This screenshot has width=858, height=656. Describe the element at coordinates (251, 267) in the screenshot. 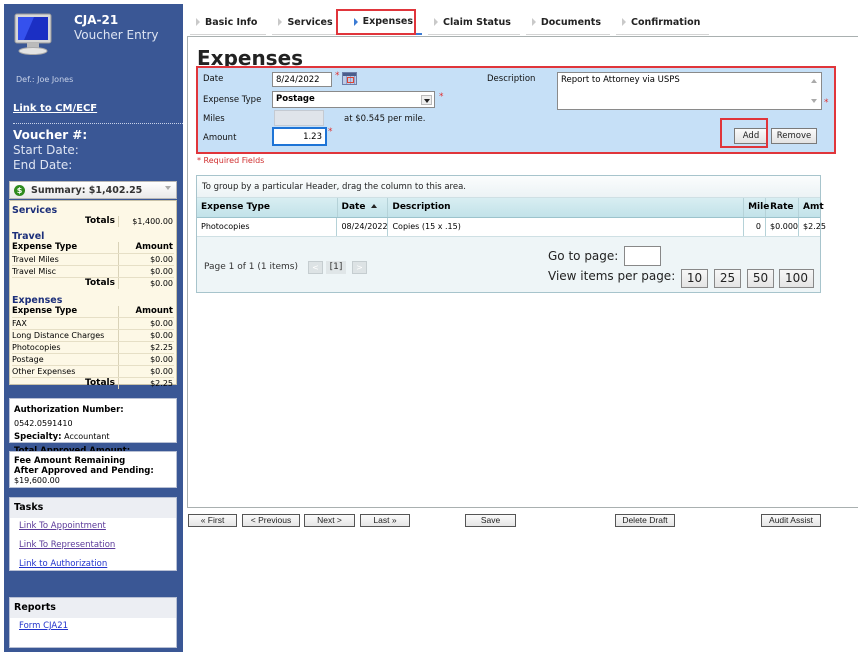

I see `pager-info: Page 1 of 1 (1 items)` at that location.